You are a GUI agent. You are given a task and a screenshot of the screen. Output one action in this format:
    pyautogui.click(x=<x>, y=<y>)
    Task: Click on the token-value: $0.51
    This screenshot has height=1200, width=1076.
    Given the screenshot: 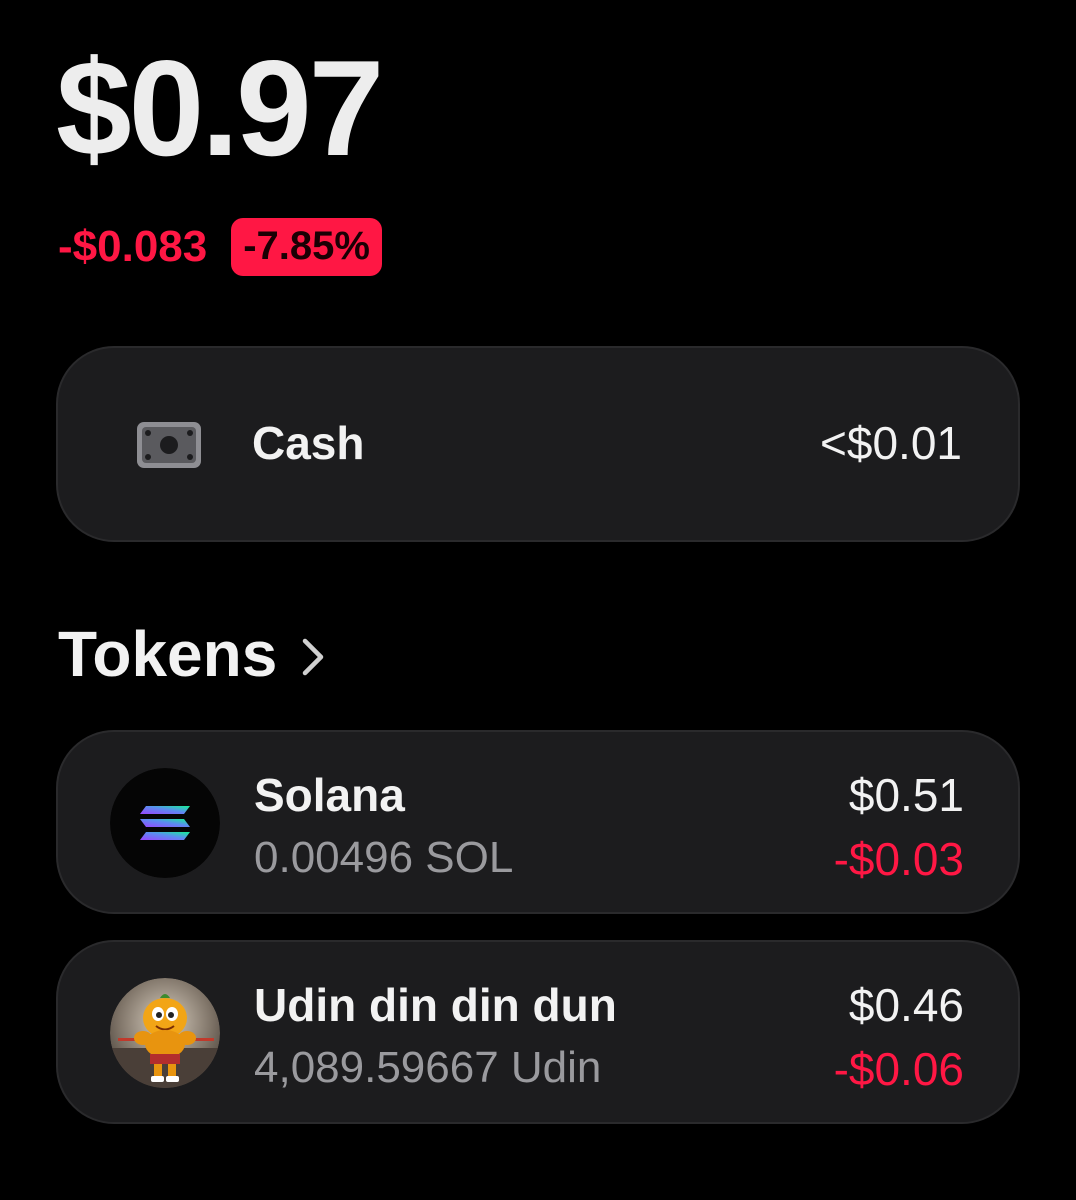 What is the action you would take?
    pyautogui.click(x=906, y=795)
    